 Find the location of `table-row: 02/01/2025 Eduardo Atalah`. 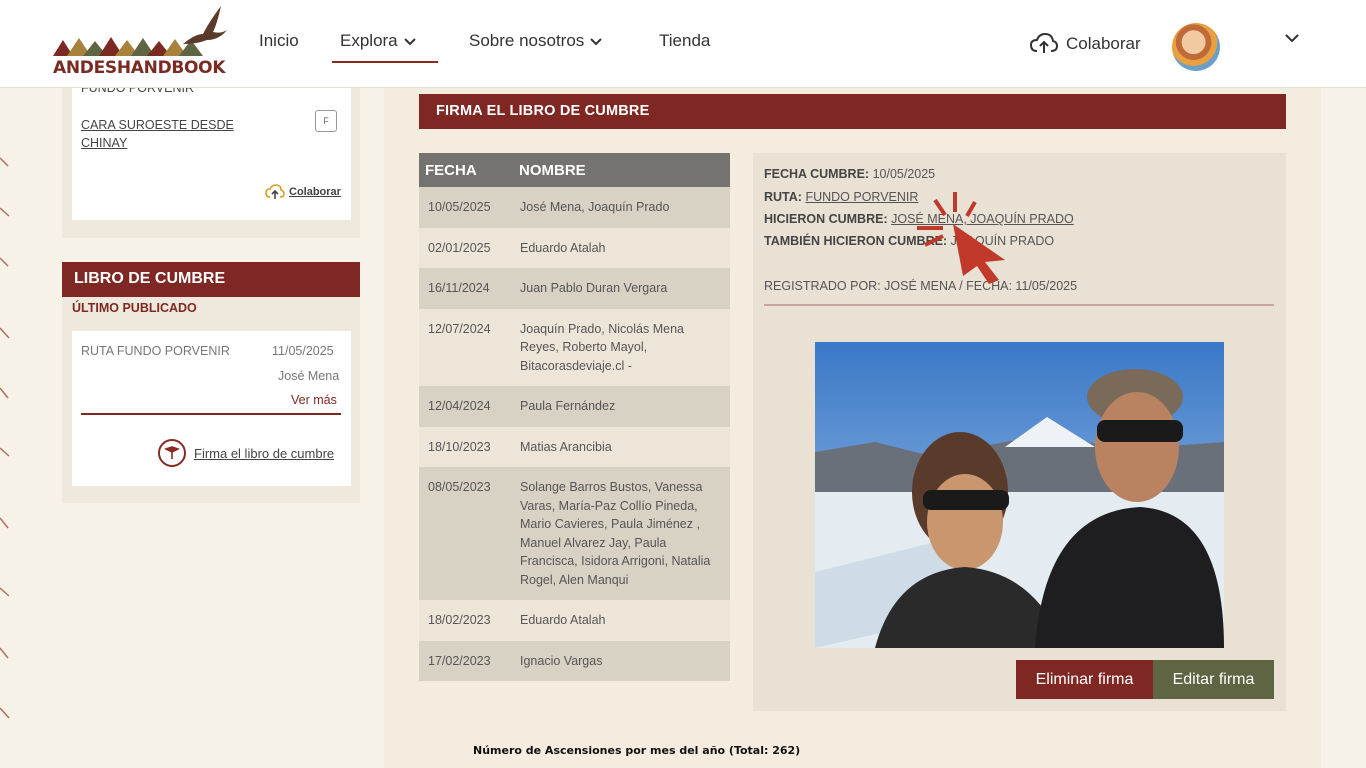

table-row: 02/01/2025 Eduardo Atalah is located at coordinates (574, 247).